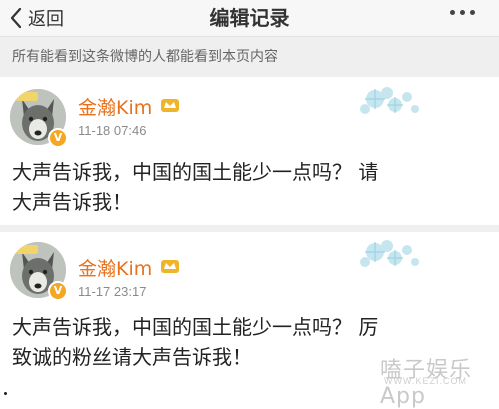 The height and width of the screenshot is (409, 499). Describe the element at coordinates (195, 327) in the screenshot. I see `post-text-line: 大声告诉我，中国的国土能少一点吗？ 厉` at that location.